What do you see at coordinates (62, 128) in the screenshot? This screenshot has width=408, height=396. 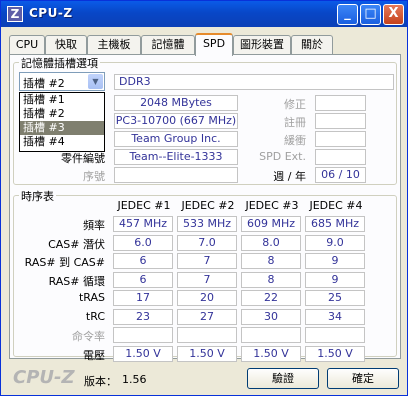 I see `slot-option-3: 插槽 #3` at bounding box center [62, 128].